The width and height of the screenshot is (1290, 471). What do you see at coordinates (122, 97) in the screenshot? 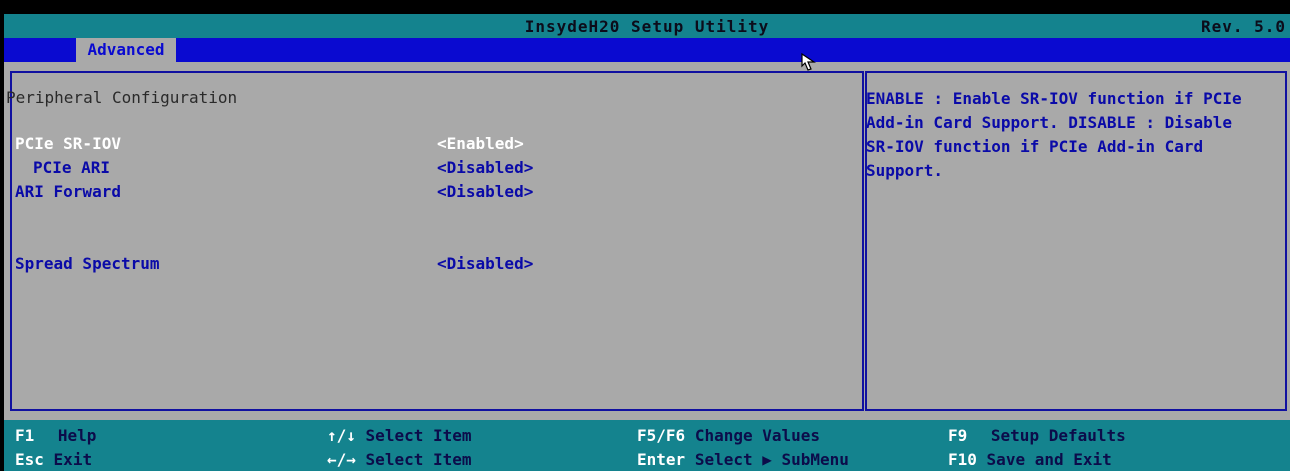
I see `section-title: Peripheral Configuration` at bounding box center [122, 97].